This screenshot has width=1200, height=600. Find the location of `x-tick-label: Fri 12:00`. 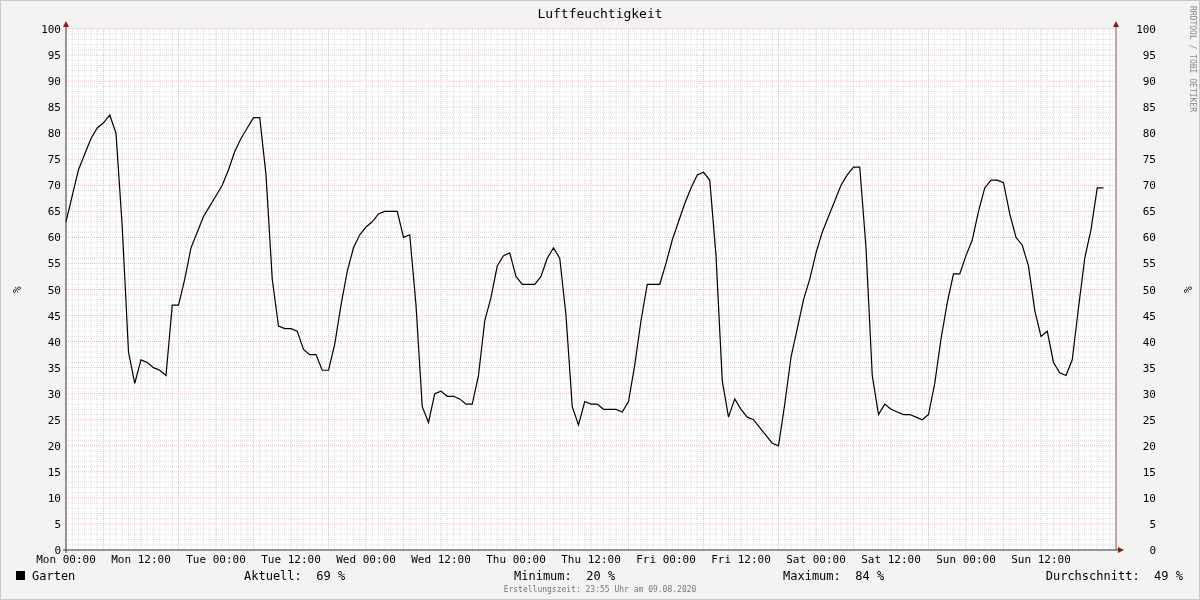

x-tick-label: Fri 12:00 is located at coordinates (741, 559).